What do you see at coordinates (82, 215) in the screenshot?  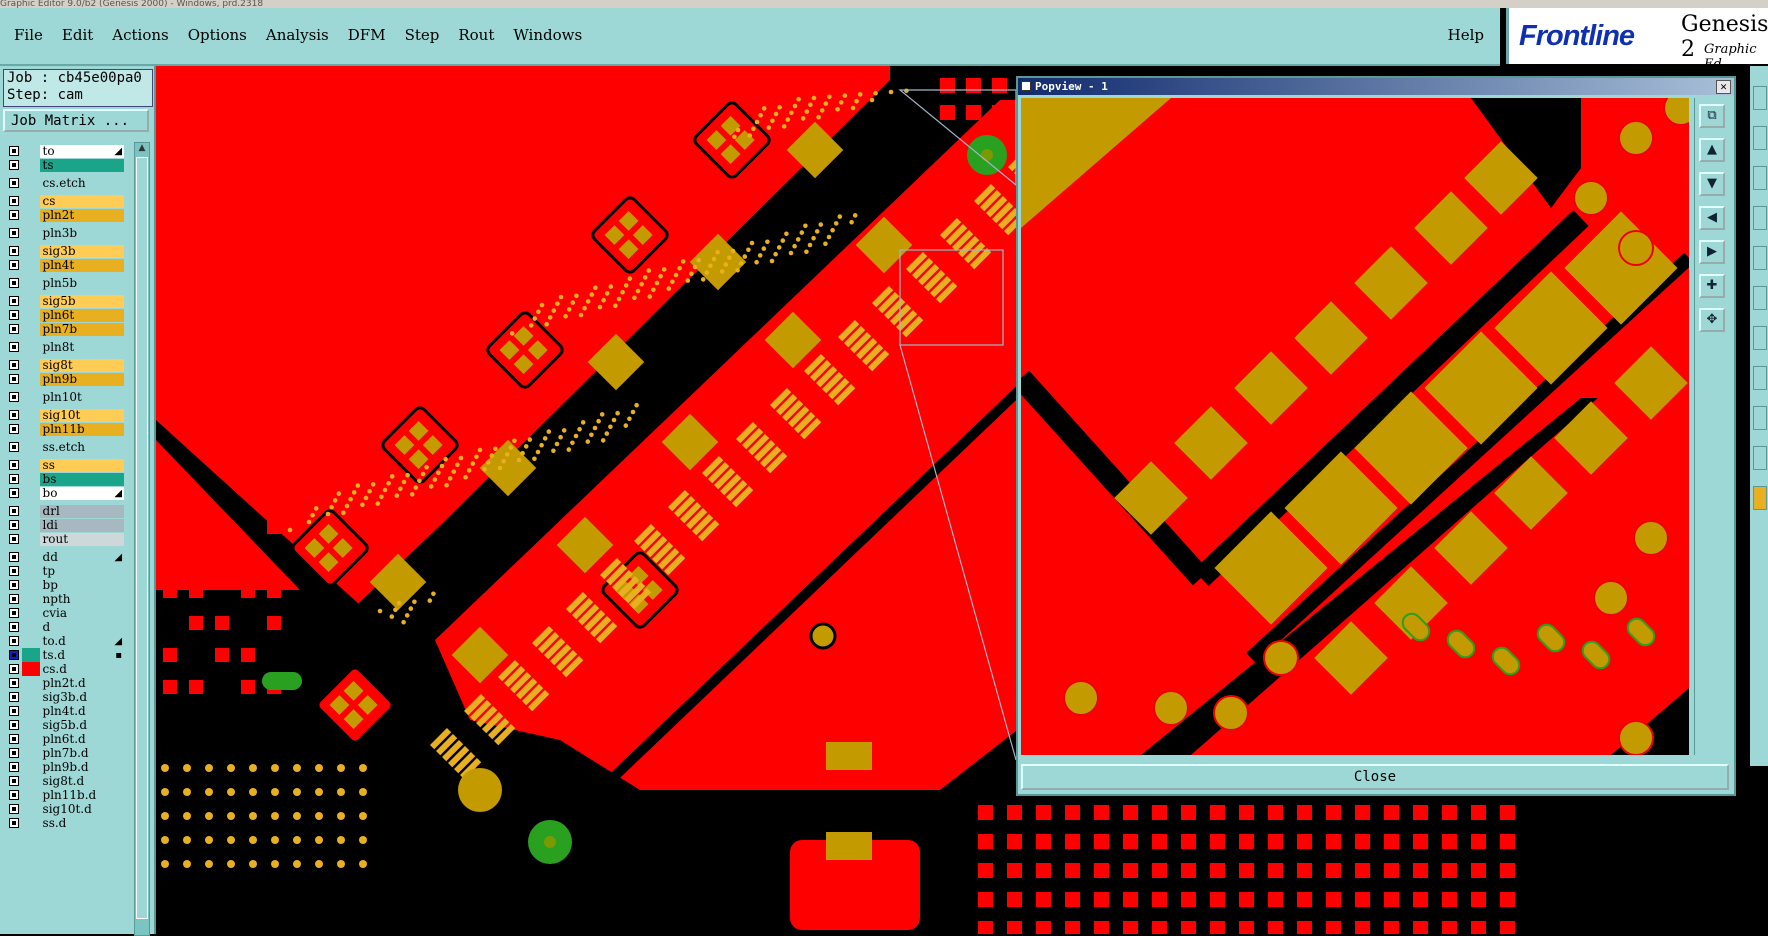 I see `layer-name: pln2t` at bounding box center [82, 215].